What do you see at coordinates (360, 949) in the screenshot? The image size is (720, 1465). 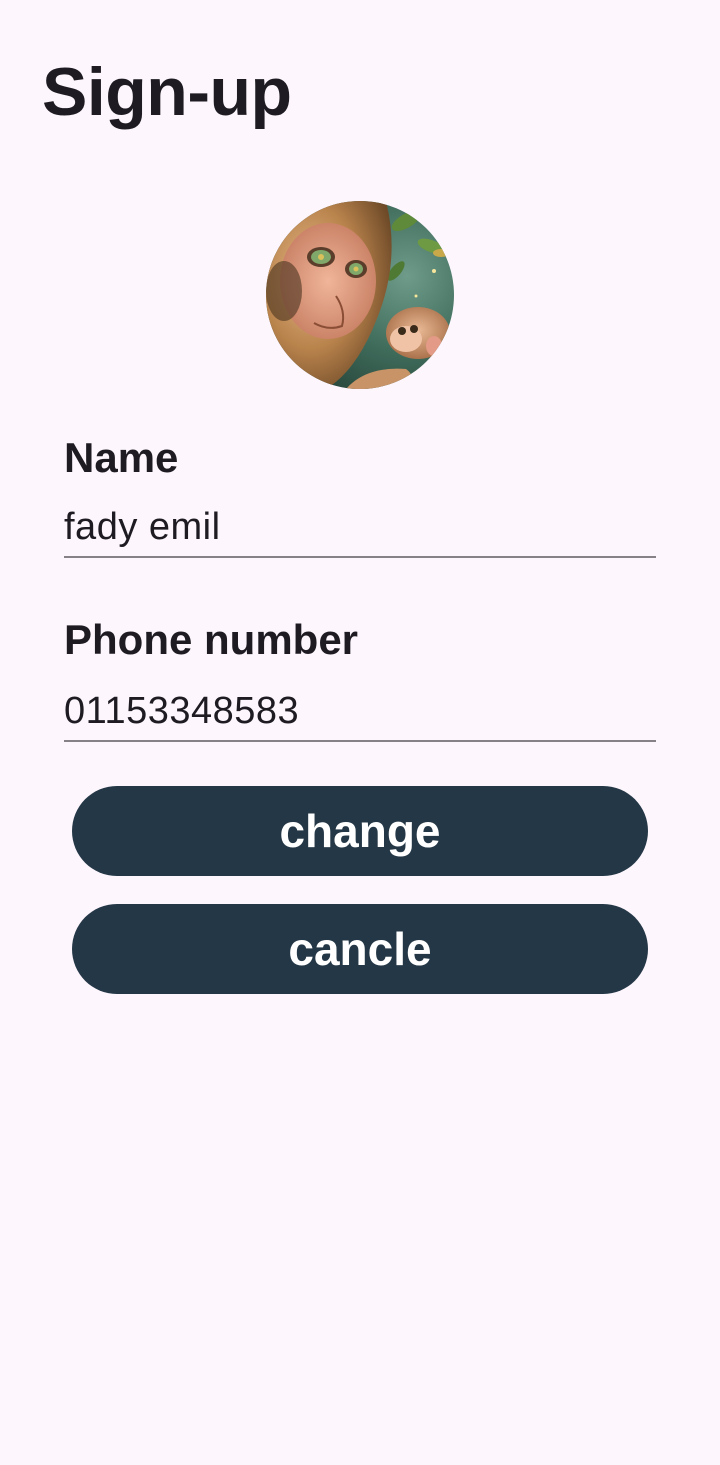 I see `cancel-button: cancle` at bounding box center [360, 949].